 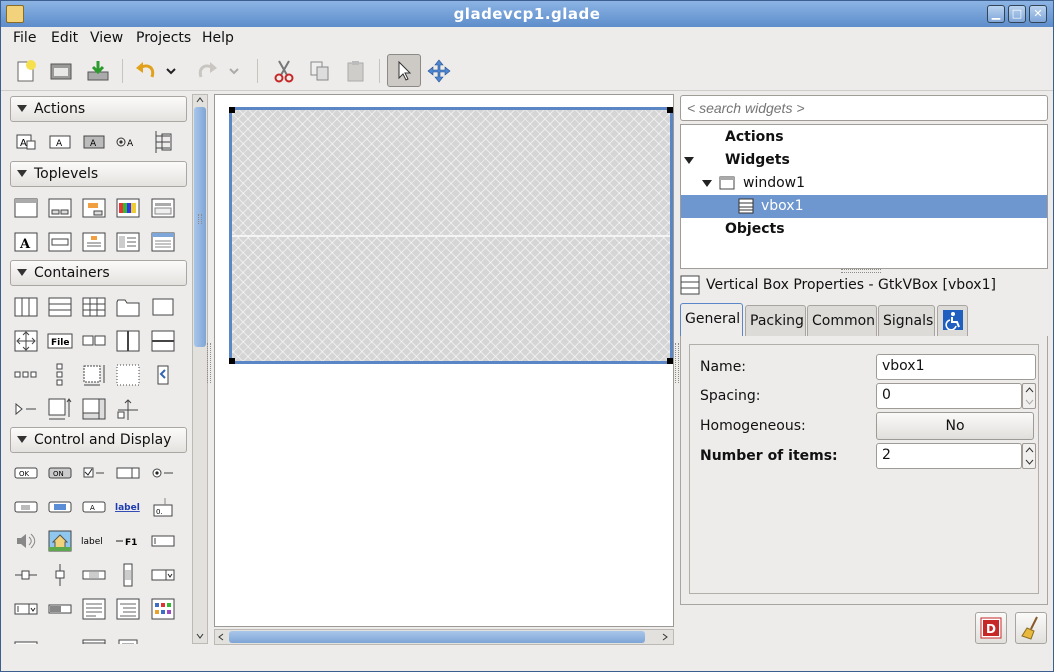 What do you see at coordinates (665, 637) in the screenshot?
I see `scroll-right-arrow-icon` at bounding box center [665, 637].